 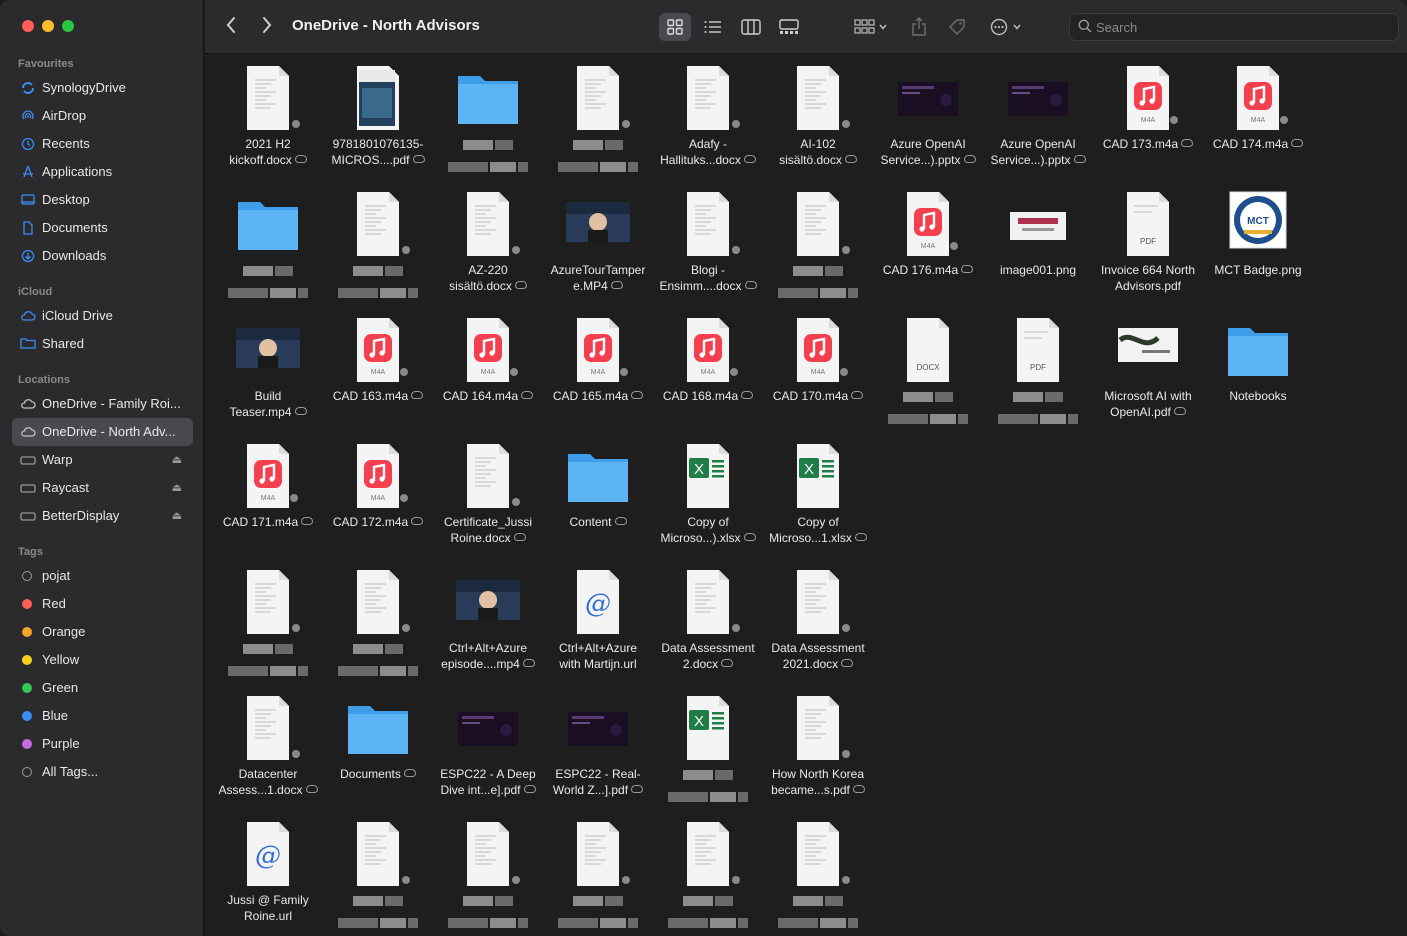 What do you see at coordinates (928, 375) in the screenshot?
I see `file-item: DOCX` at bounding box center [928, 375].